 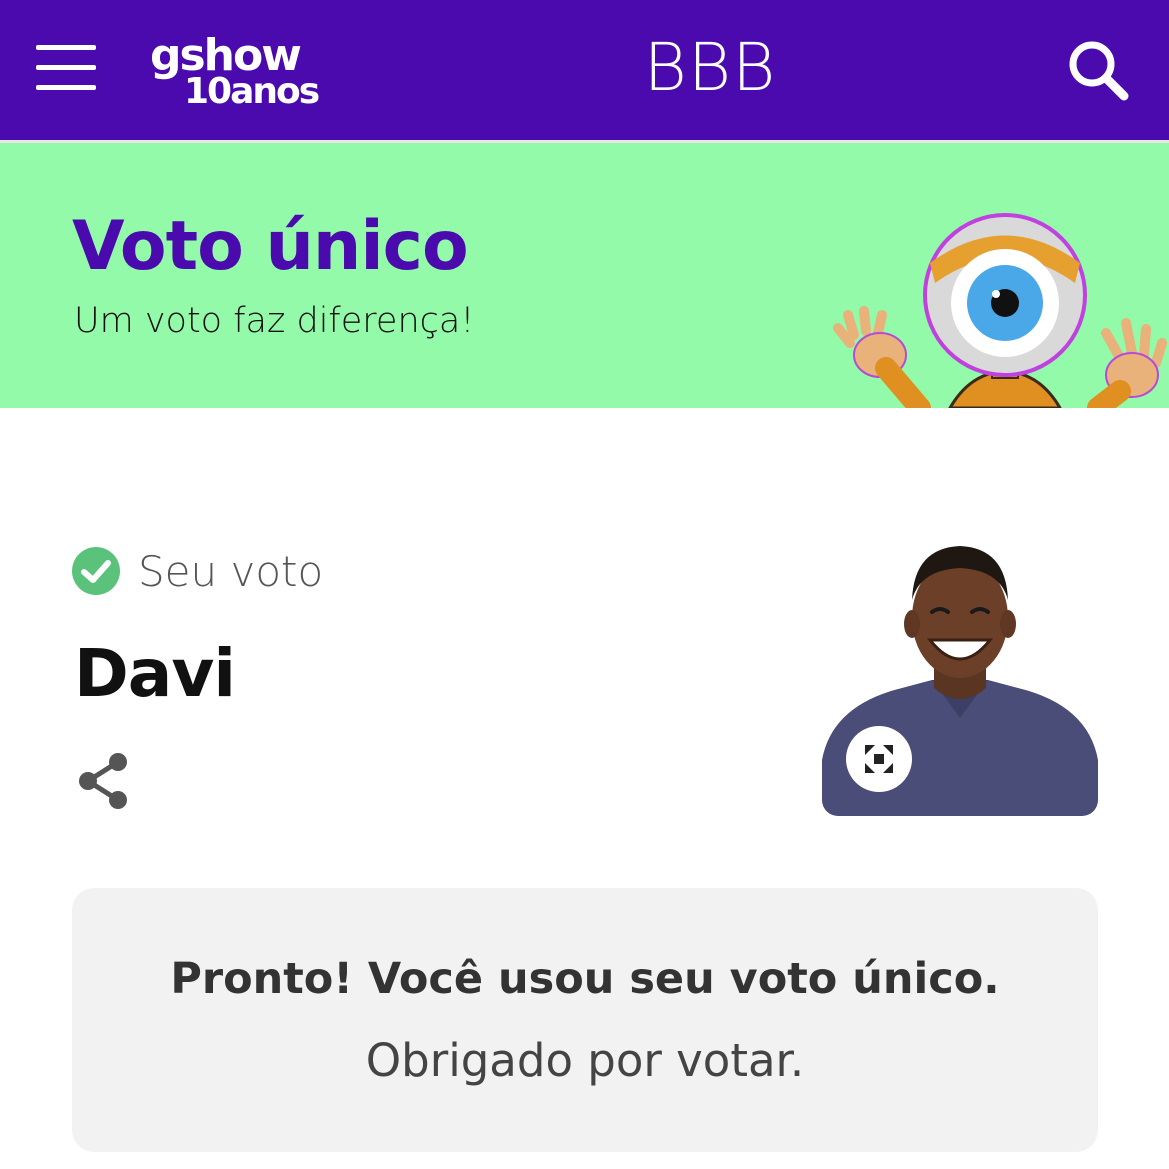 I want to click on search-icon, so click(x=1099, y=71).